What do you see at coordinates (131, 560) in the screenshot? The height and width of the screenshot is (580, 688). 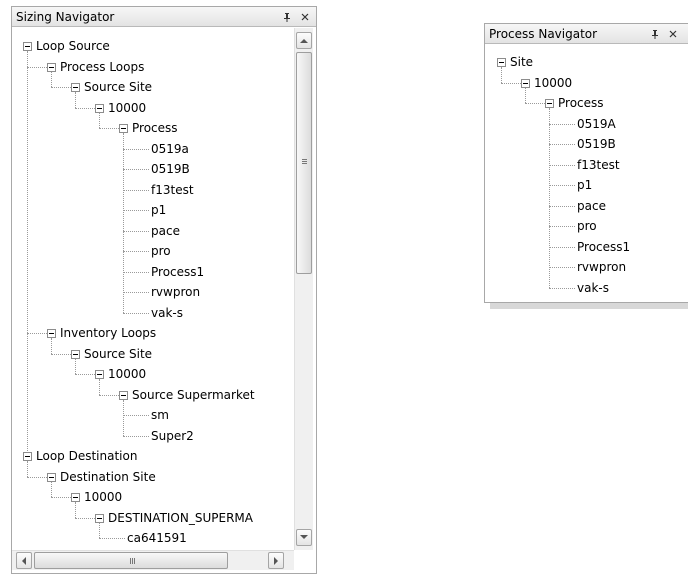 I see `horizontal-scroll-thumb` at bounding box center [131, 560].